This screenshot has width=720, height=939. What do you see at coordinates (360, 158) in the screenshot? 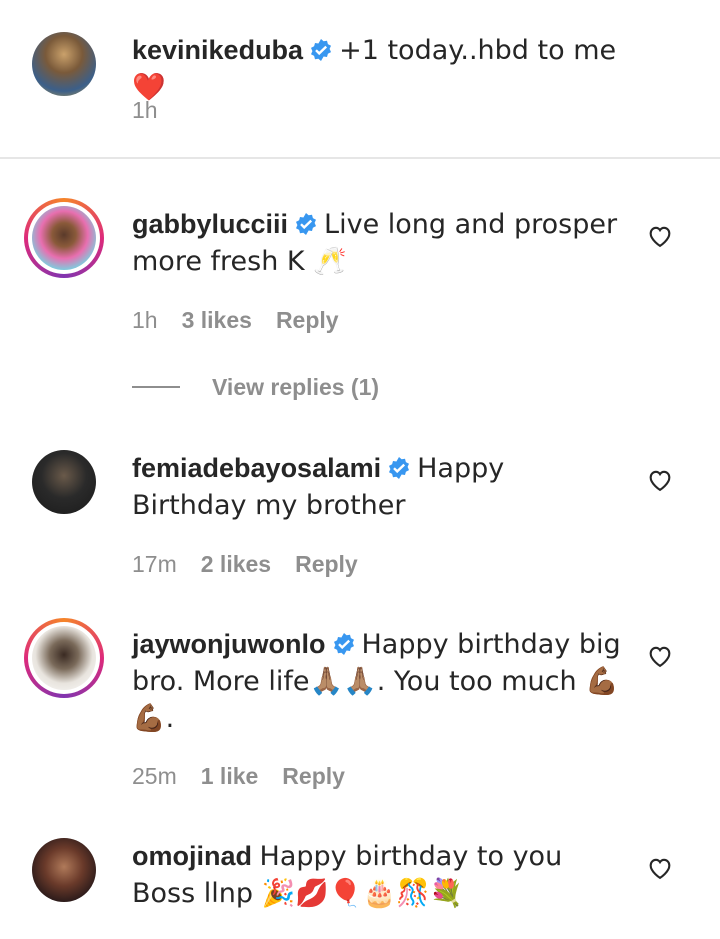
I see `caption-divider` at bounding box center [360, 158].